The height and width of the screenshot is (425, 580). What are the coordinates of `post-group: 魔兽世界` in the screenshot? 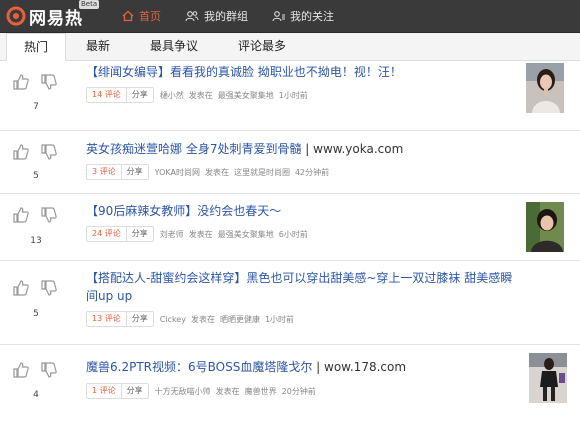 It's located at (261, 391).